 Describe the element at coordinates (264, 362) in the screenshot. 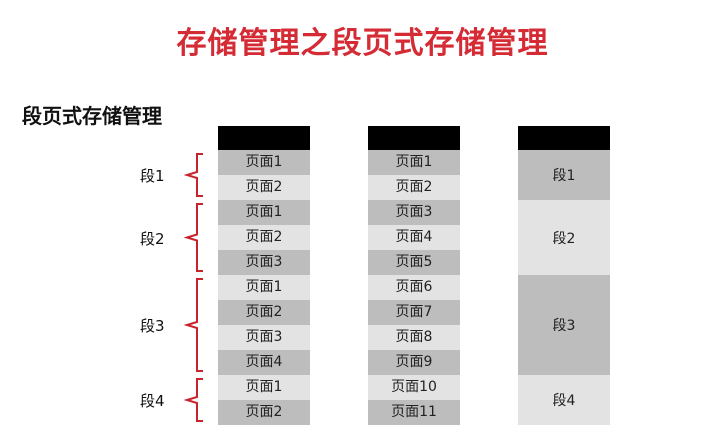

I see `segment-page-cell: 页面4` at that location.